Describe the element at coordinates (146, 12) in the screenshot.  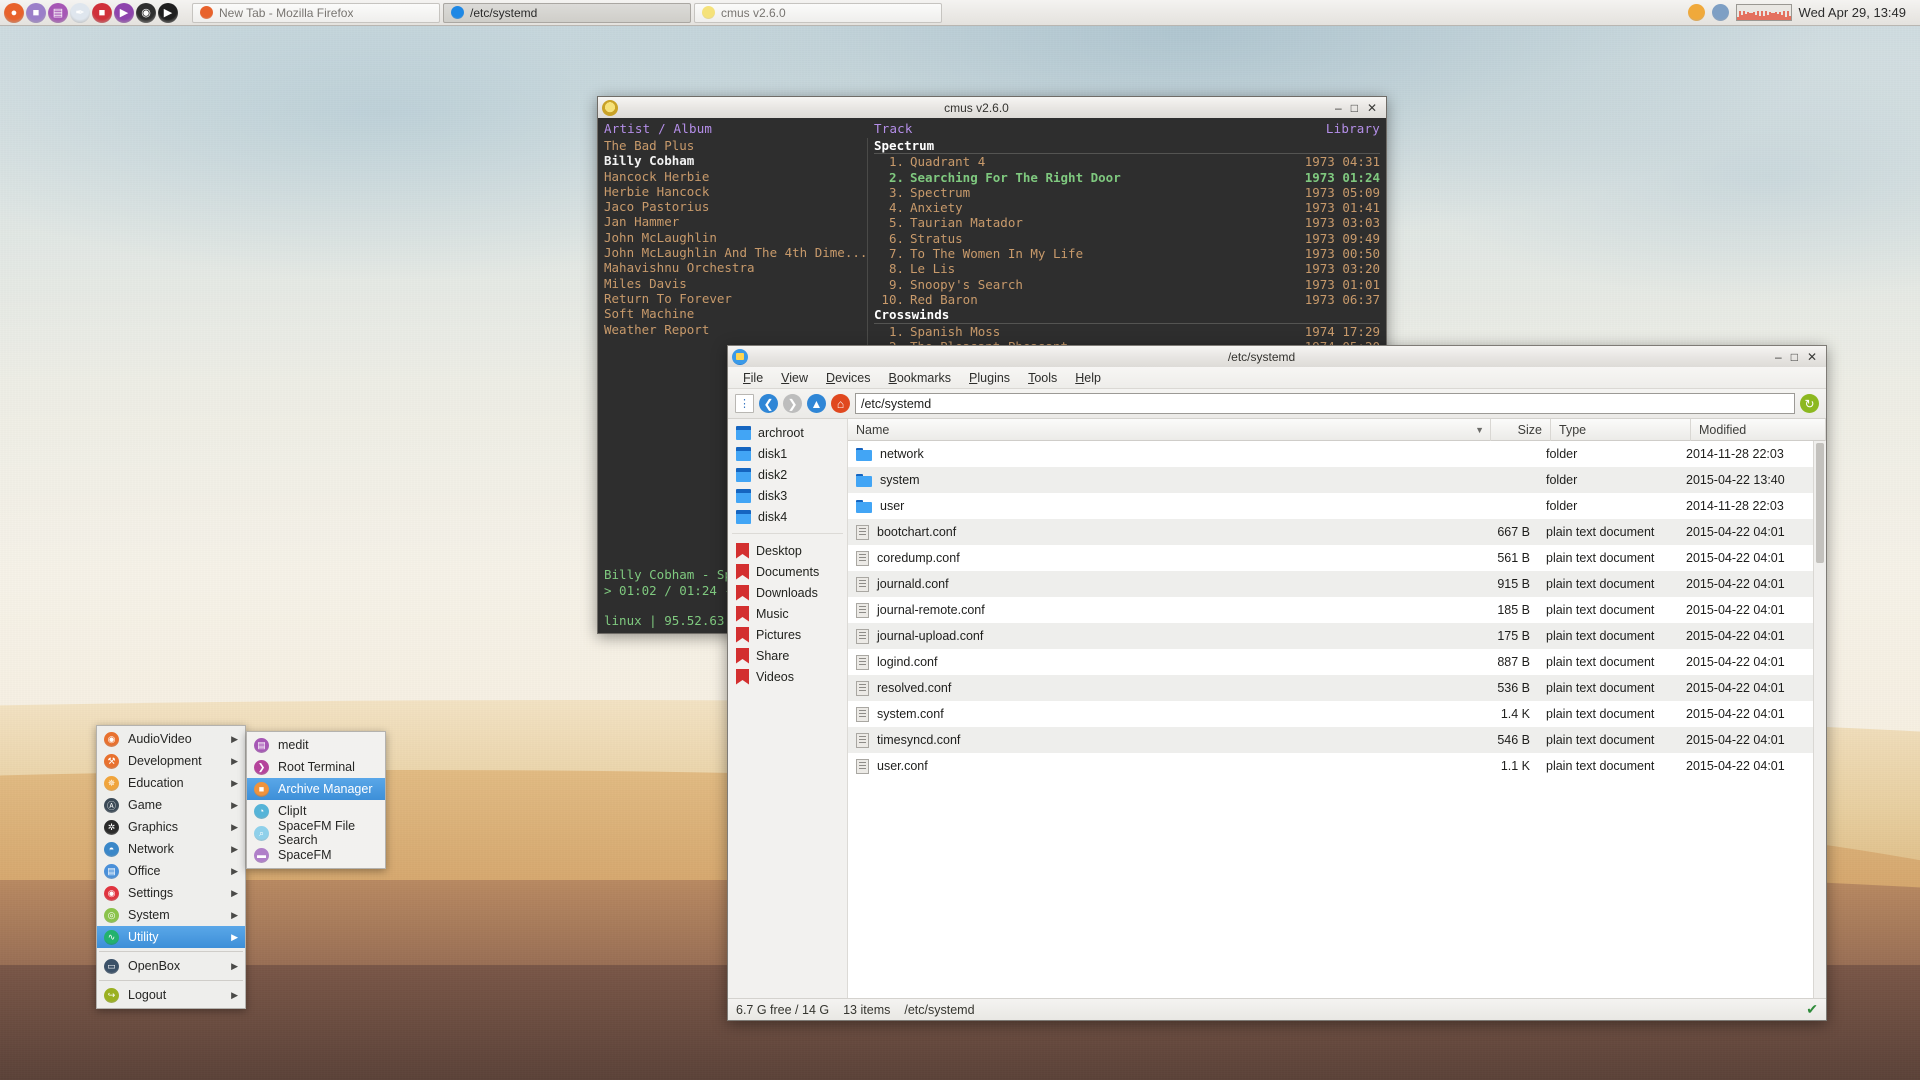
I see `disc-launcher: ◉` at that location.